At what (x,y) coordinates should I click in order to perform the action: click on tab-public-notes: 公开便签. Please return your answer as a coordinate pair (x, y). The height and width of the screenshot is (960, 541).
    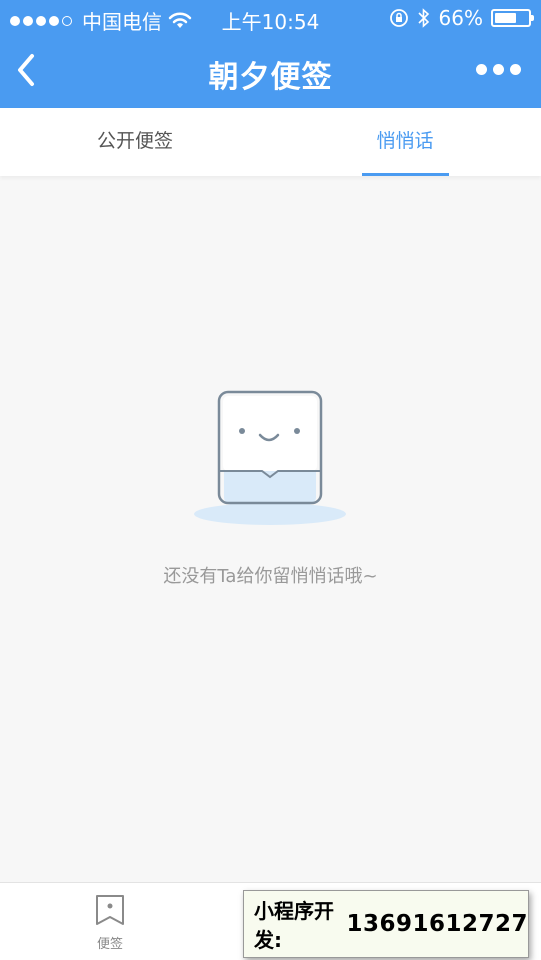
    Looking at the image, I should click on (135, 142).